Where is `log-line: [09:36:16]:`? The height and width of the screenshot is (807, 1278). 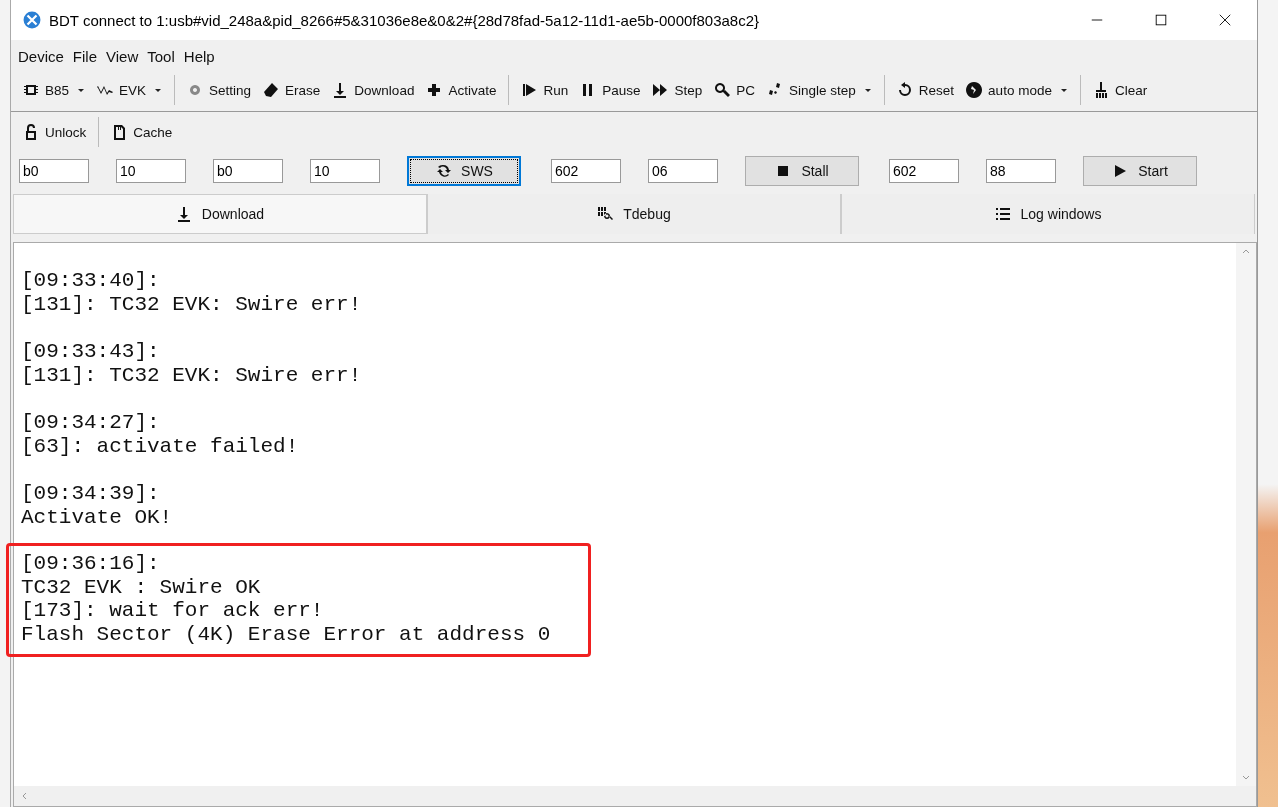 log-line: [09:36:16]: is located at coordinates (91, 564).